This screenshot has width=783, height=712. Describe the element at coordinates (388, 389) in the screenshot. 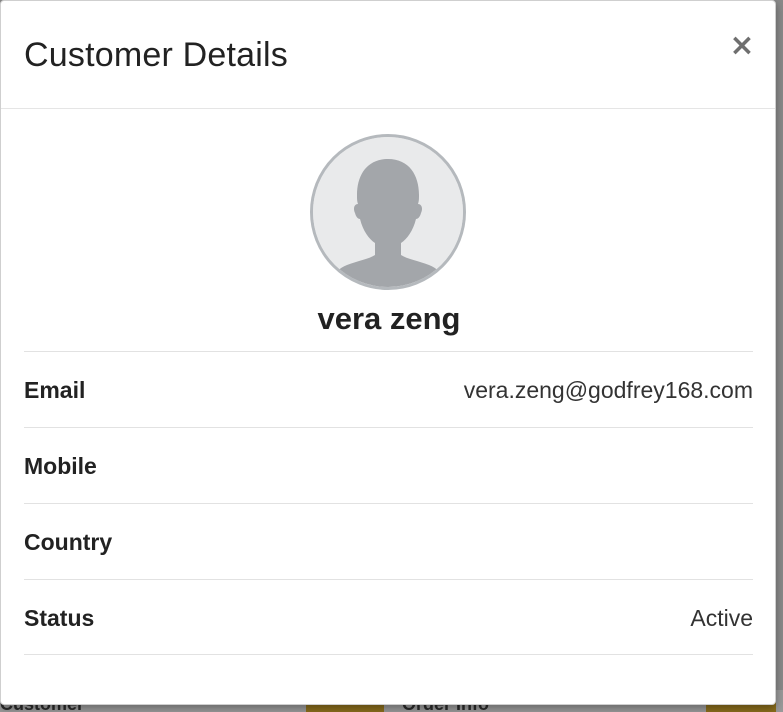

I see `detail-row-email: Email vera.zeng@godfrey168.com` at that location.